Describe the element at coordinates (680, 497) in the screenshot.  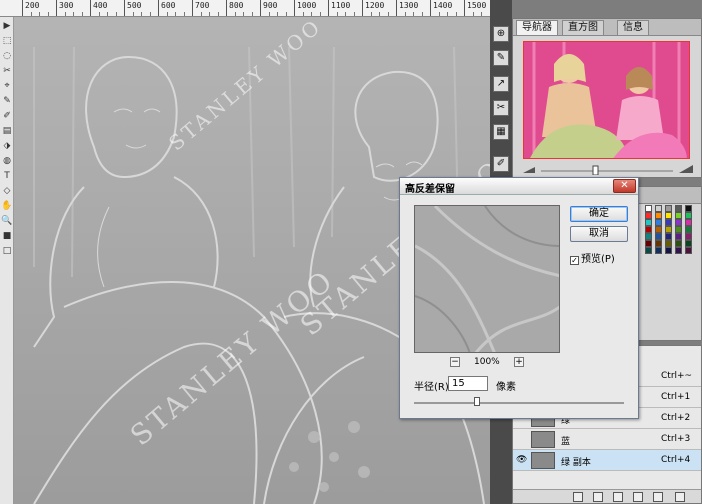
I see `trash-icon` at that location.